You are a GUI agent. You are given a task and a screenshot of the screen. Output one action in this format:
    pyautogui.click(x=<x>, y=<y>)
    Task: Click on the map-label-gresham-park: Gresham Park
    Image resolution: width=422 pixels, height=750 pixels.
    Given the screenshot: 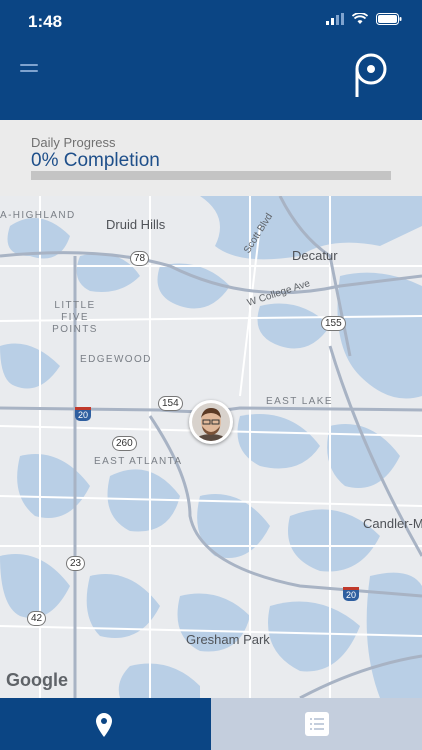 What is the action you would take?
    pyautogui.click(x=228, y=639)
    